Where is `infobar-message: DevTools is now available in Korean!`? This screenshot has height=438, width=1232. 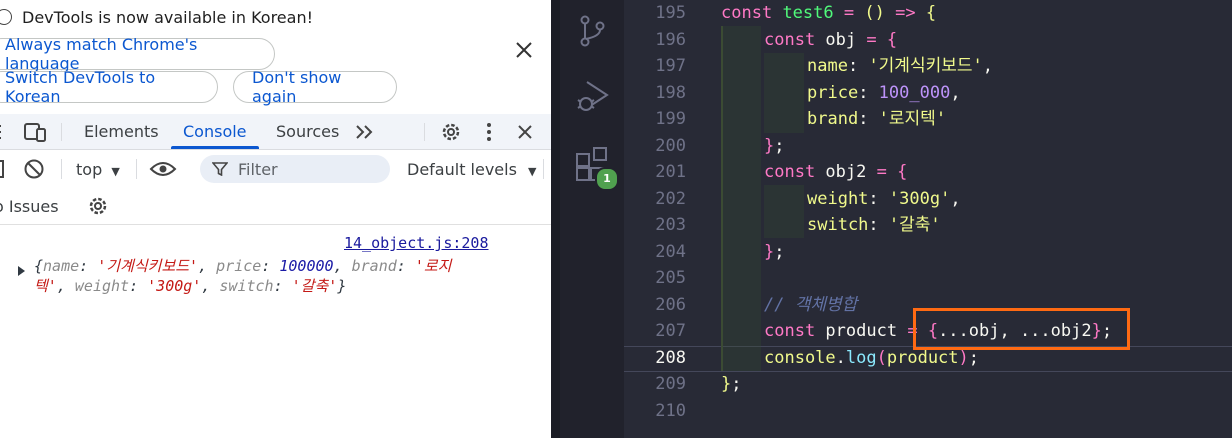
infobar-message: DevTools is now available in Korean! is located at coordinates (167, 17).